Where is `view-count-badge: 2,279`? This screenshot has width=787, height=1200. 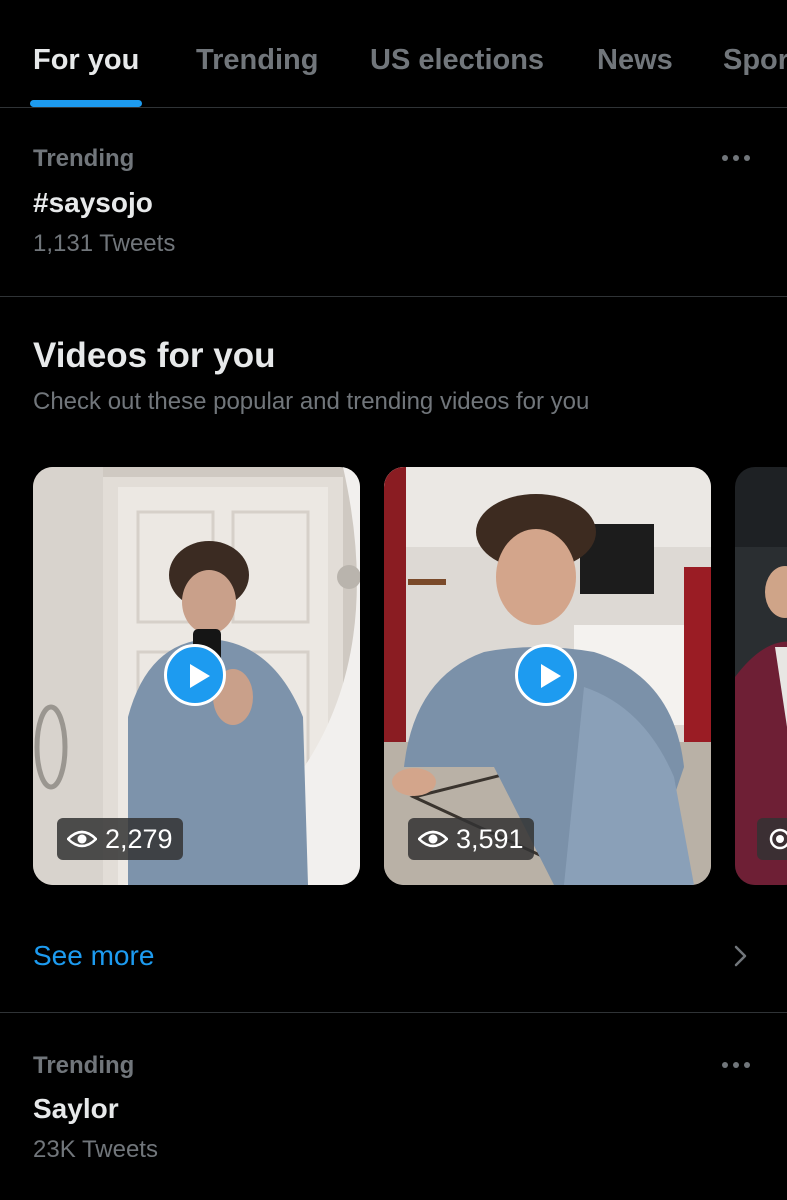 view-count-badge: 2,279 is located at coordinates (120, 839).